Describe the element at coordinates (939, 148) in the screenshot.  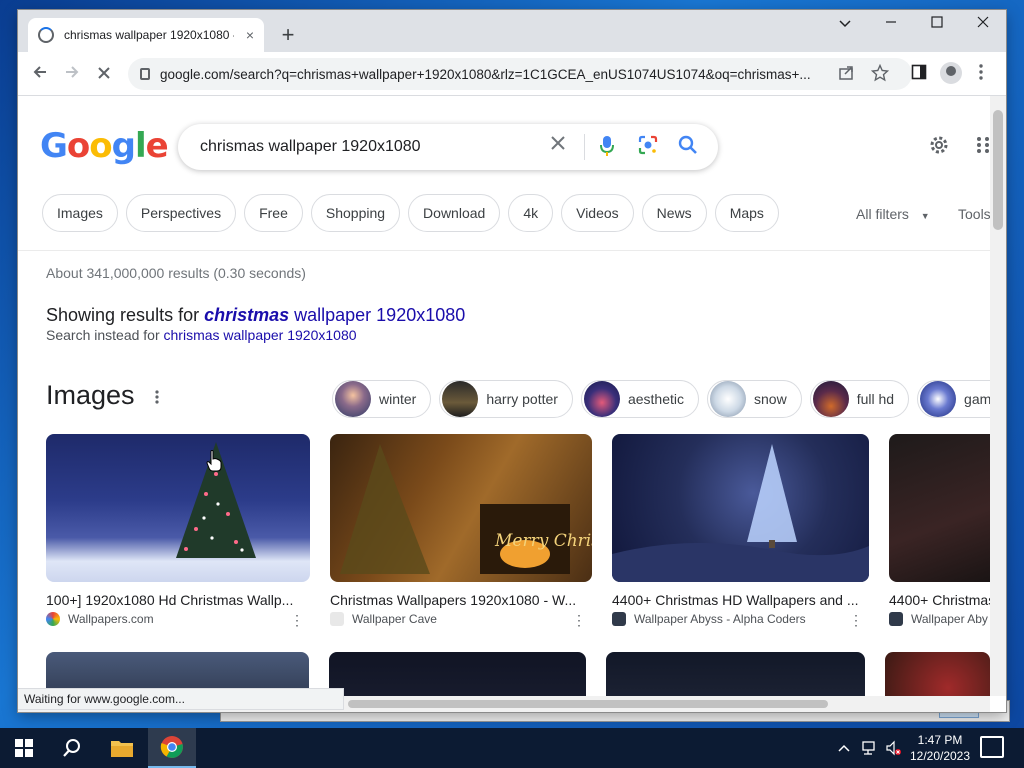
I see `settings-gear-icon` at that location.